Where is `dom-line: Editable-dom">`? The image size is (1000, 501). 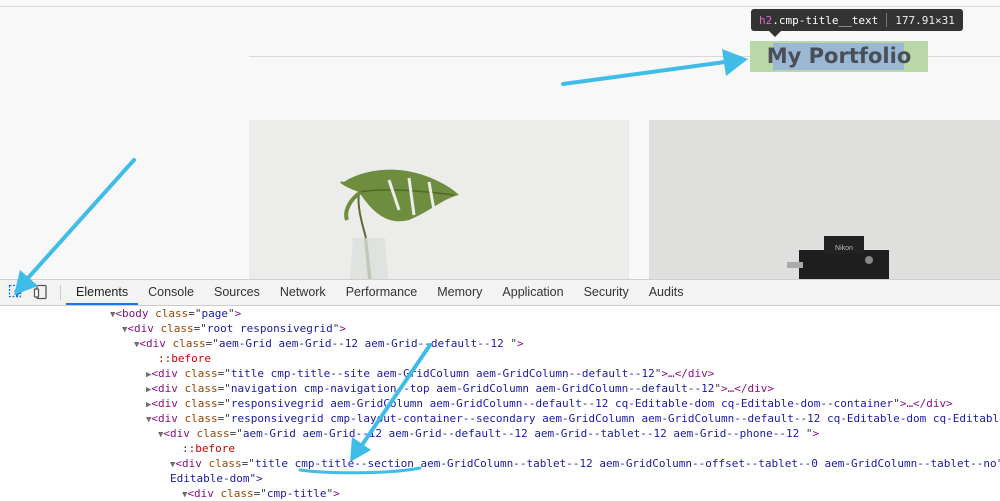 dom-line: Editable-dom"> is located at coordinates (216, 478).